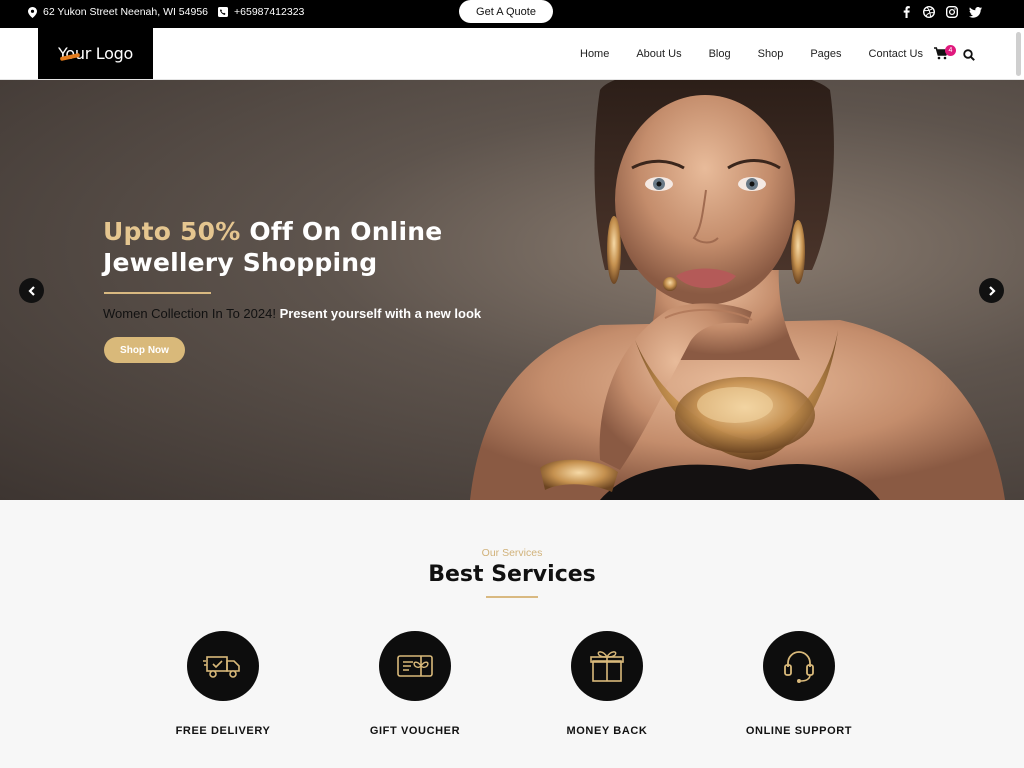 This screenshot has height=768, width=1024. Describe the element at coordinates (969, 57) in the screenshot. I see `search-icon` at that location.